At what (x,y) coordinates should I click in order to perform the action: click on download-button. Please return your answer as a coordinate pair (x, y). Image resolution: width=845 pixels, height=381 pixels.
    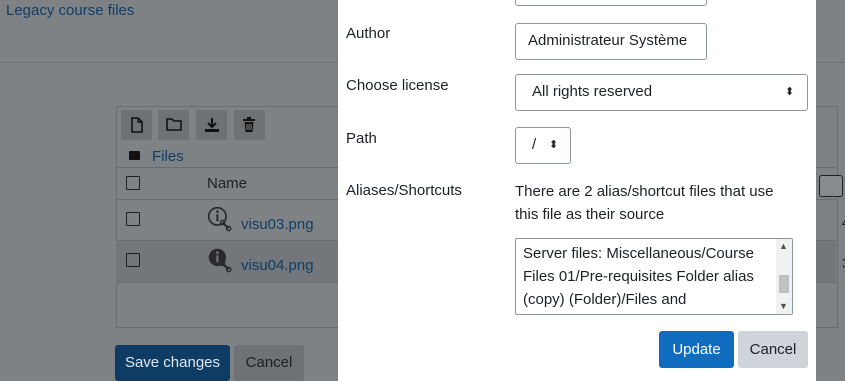
    Looking at the image, I should click on (211, 125).